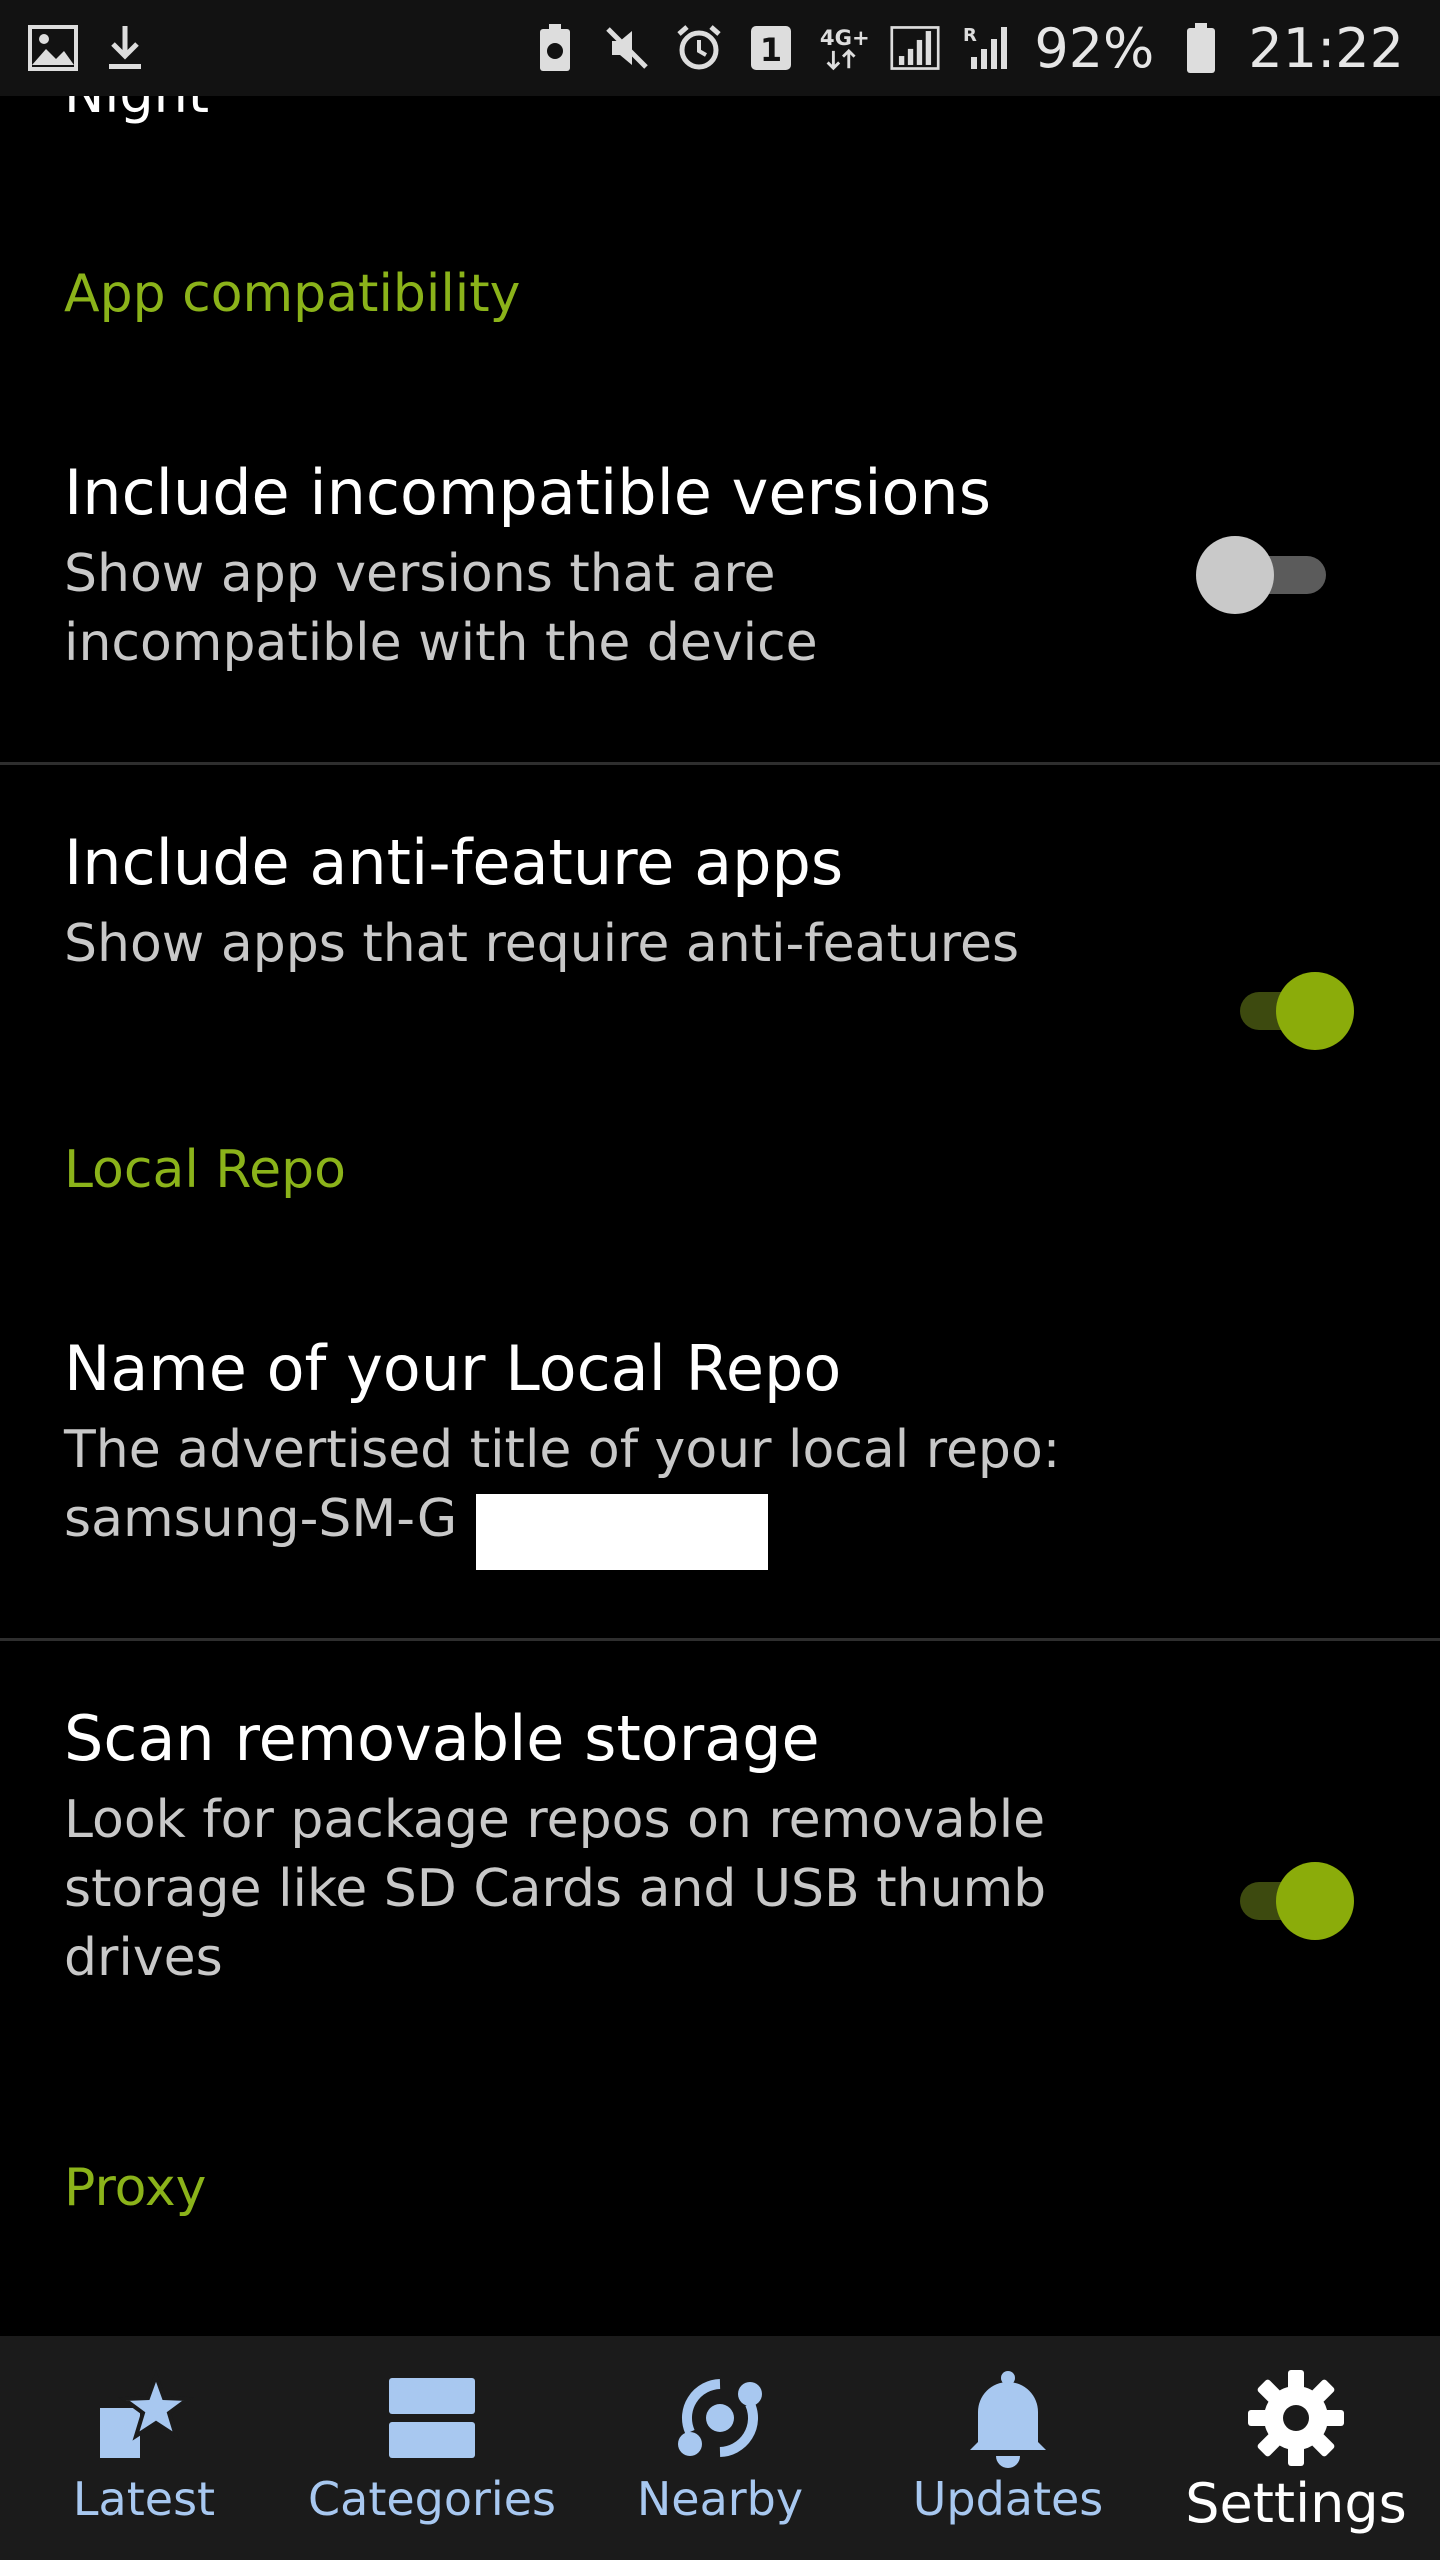 The height and width of the screenshot is (2560, 1440). Describe the element at coordinates (1008, 2499) in the screenshot. I see `nav-label: Updates` at that location.